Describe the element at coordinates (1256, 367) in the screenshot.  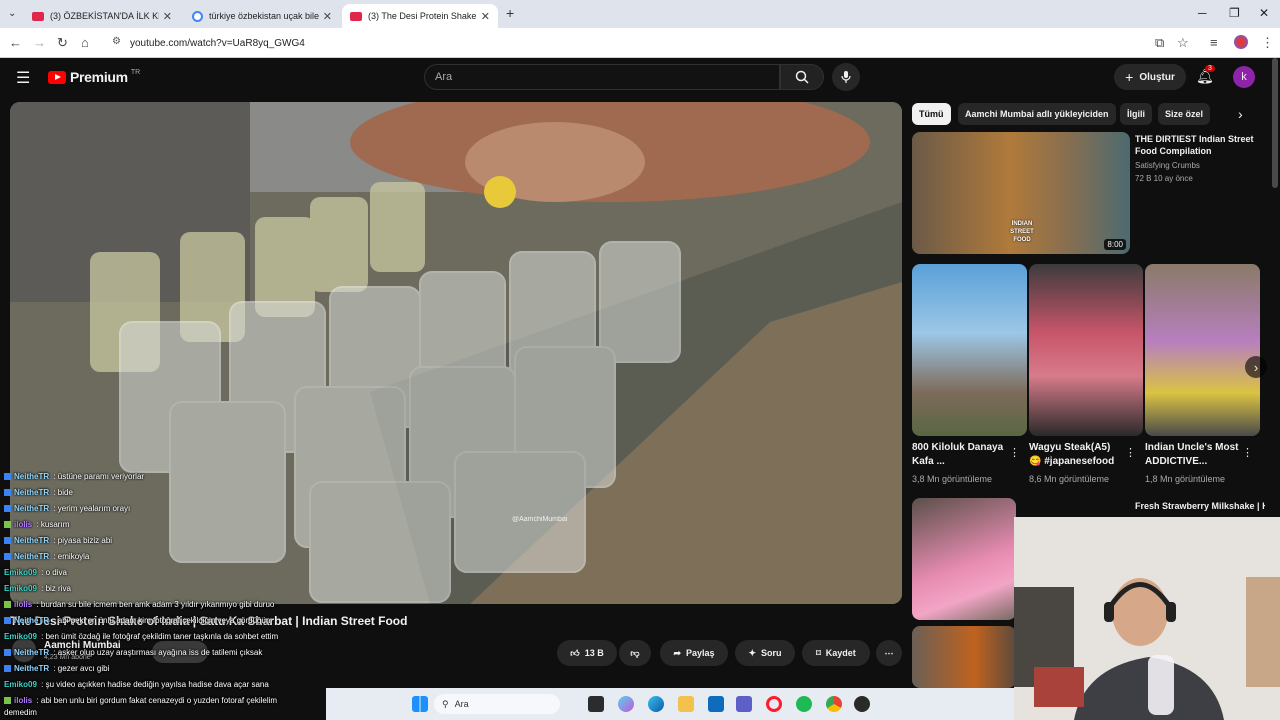
I see `shorts-next-icon: ›` at that location.